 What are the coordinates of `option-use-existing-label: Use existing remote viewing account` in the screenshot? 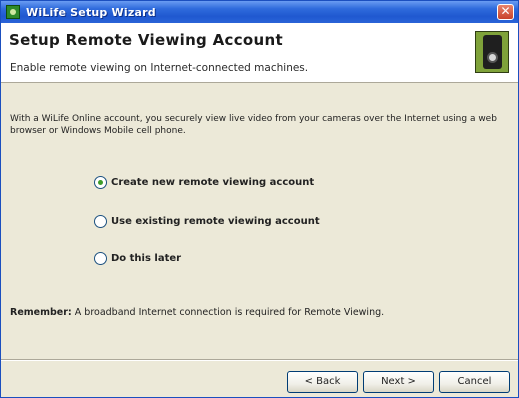 It's located at (215, 221).